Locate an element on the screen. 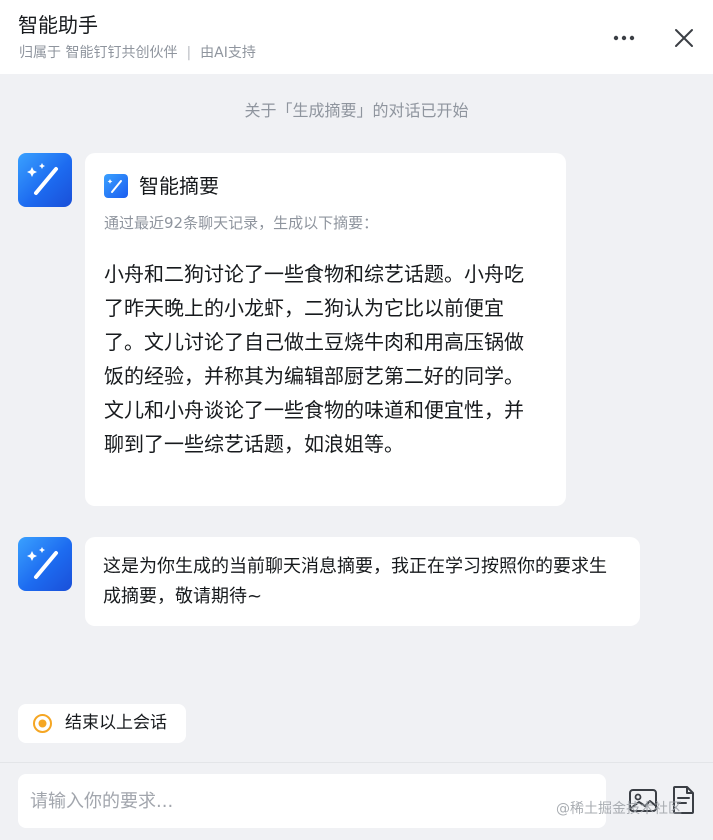 Image resolution: width=713 pixels, height=840 pixels. system-notice: 关于「生成摘要」的对话已开始 is located at coordinates (356, 110).